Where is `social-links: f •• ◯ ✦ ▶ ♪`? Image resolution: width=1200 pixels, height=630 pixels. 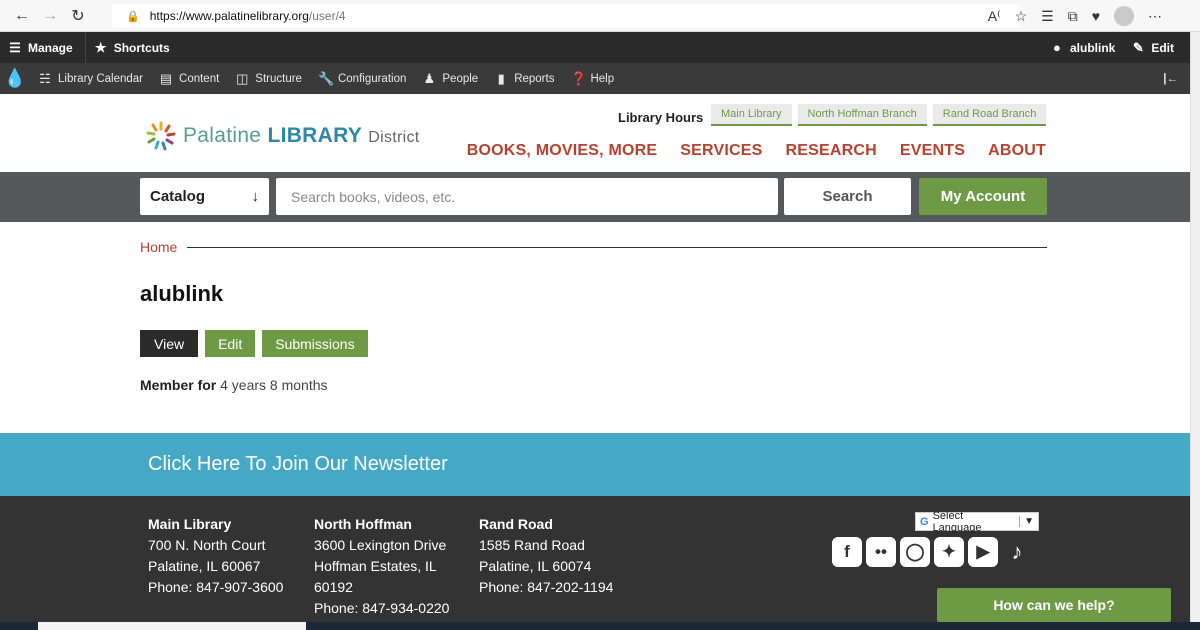
social-links: f •• ◯ ✦ ▶ ♪ is located at coordinates (932, 552).